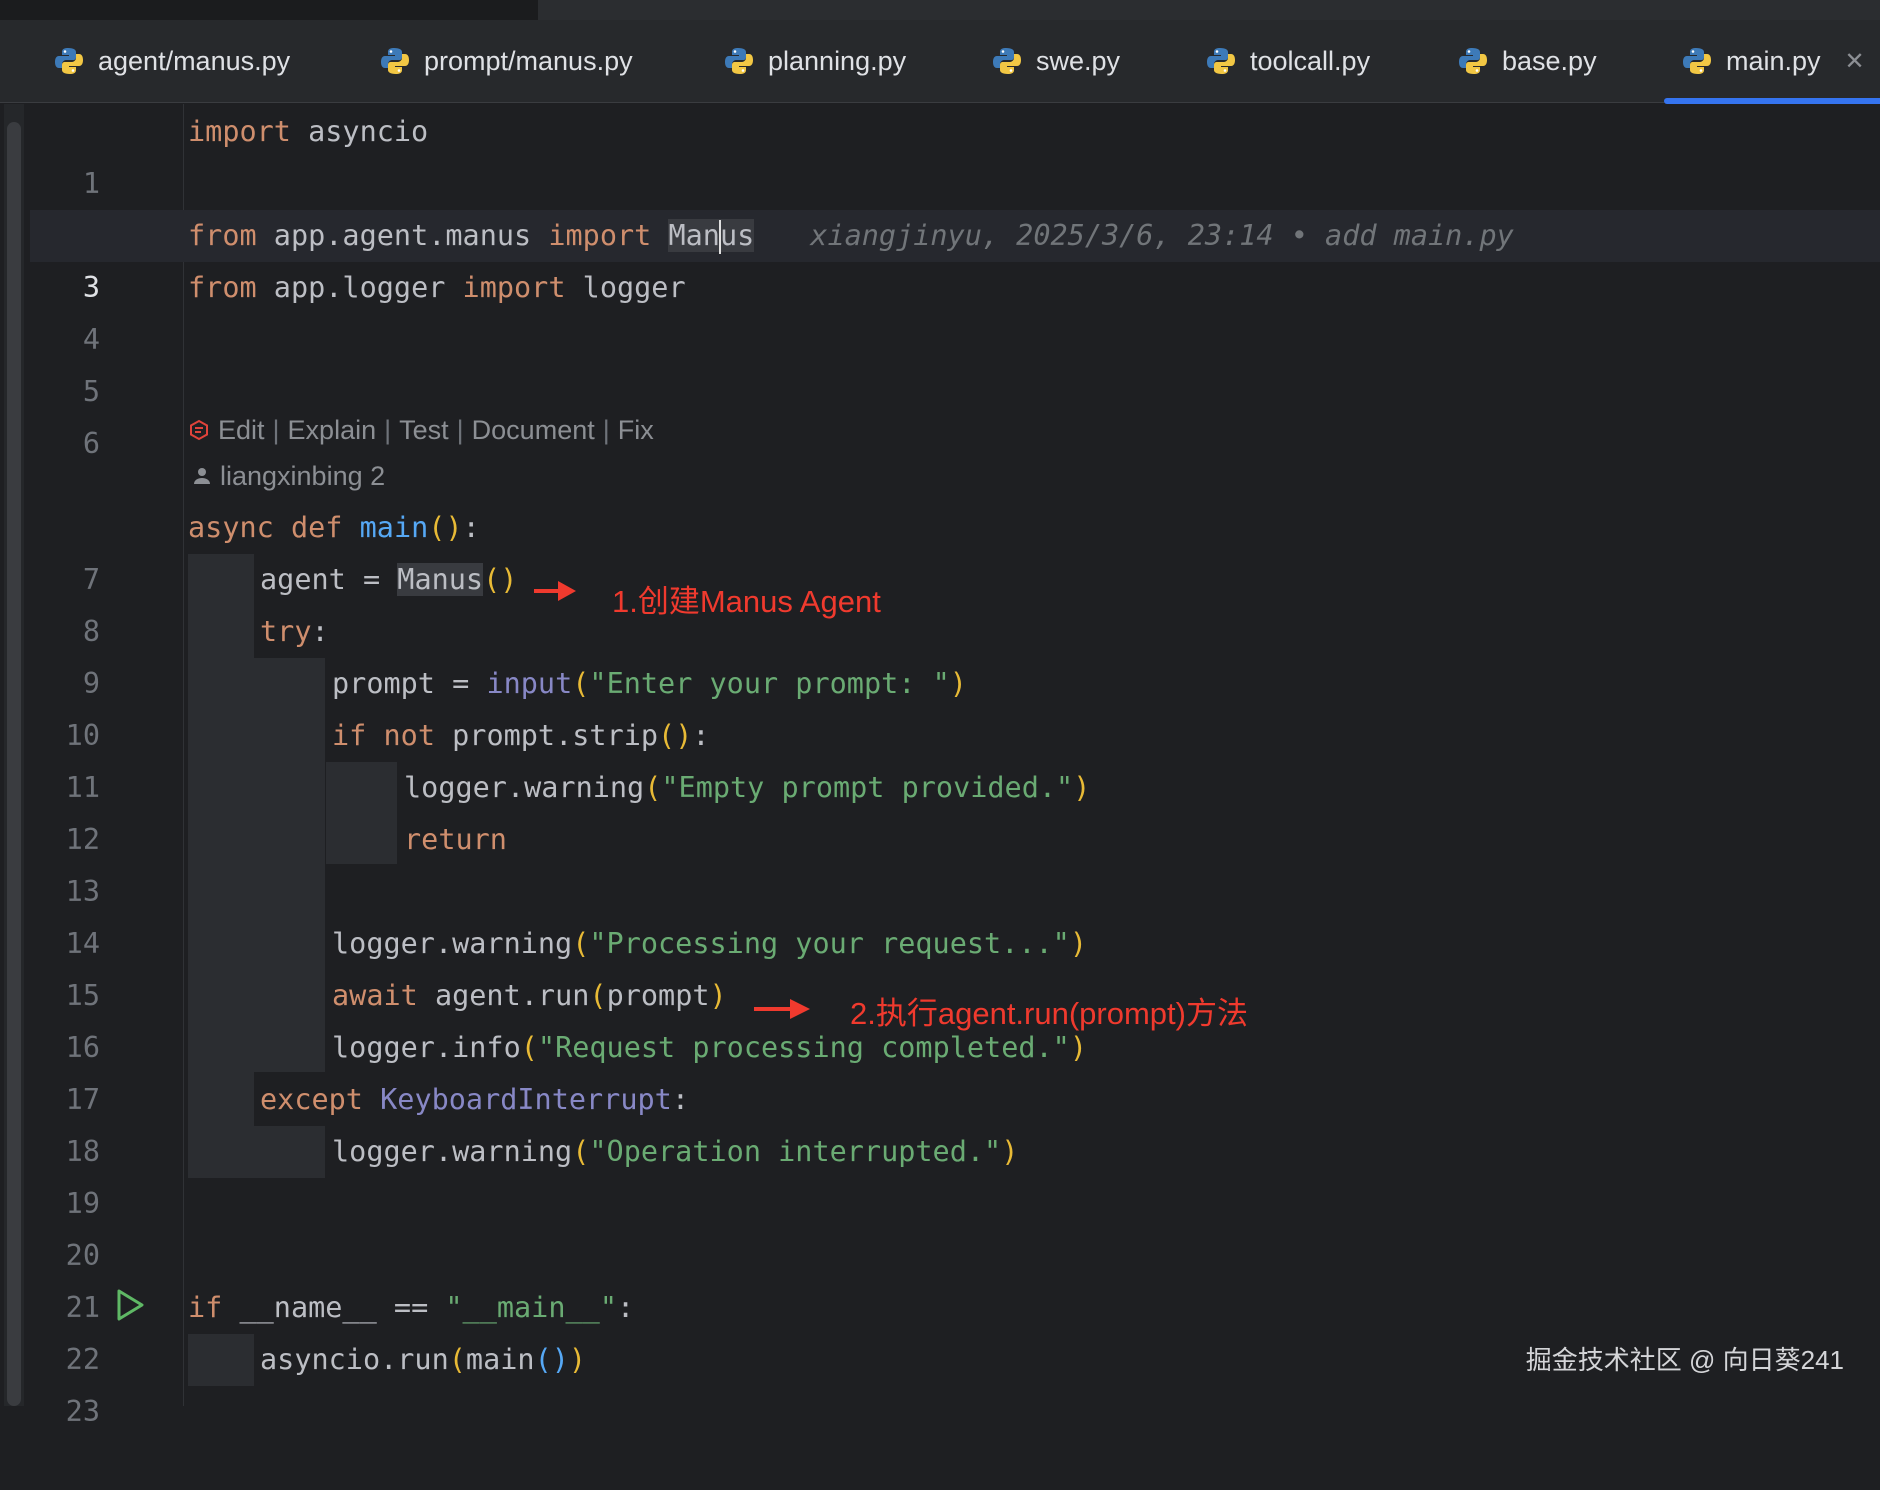 The image size is (1880, 1490). I want to click on code-line: 22 if __name__ == "__main__":, so click(955, 1329).